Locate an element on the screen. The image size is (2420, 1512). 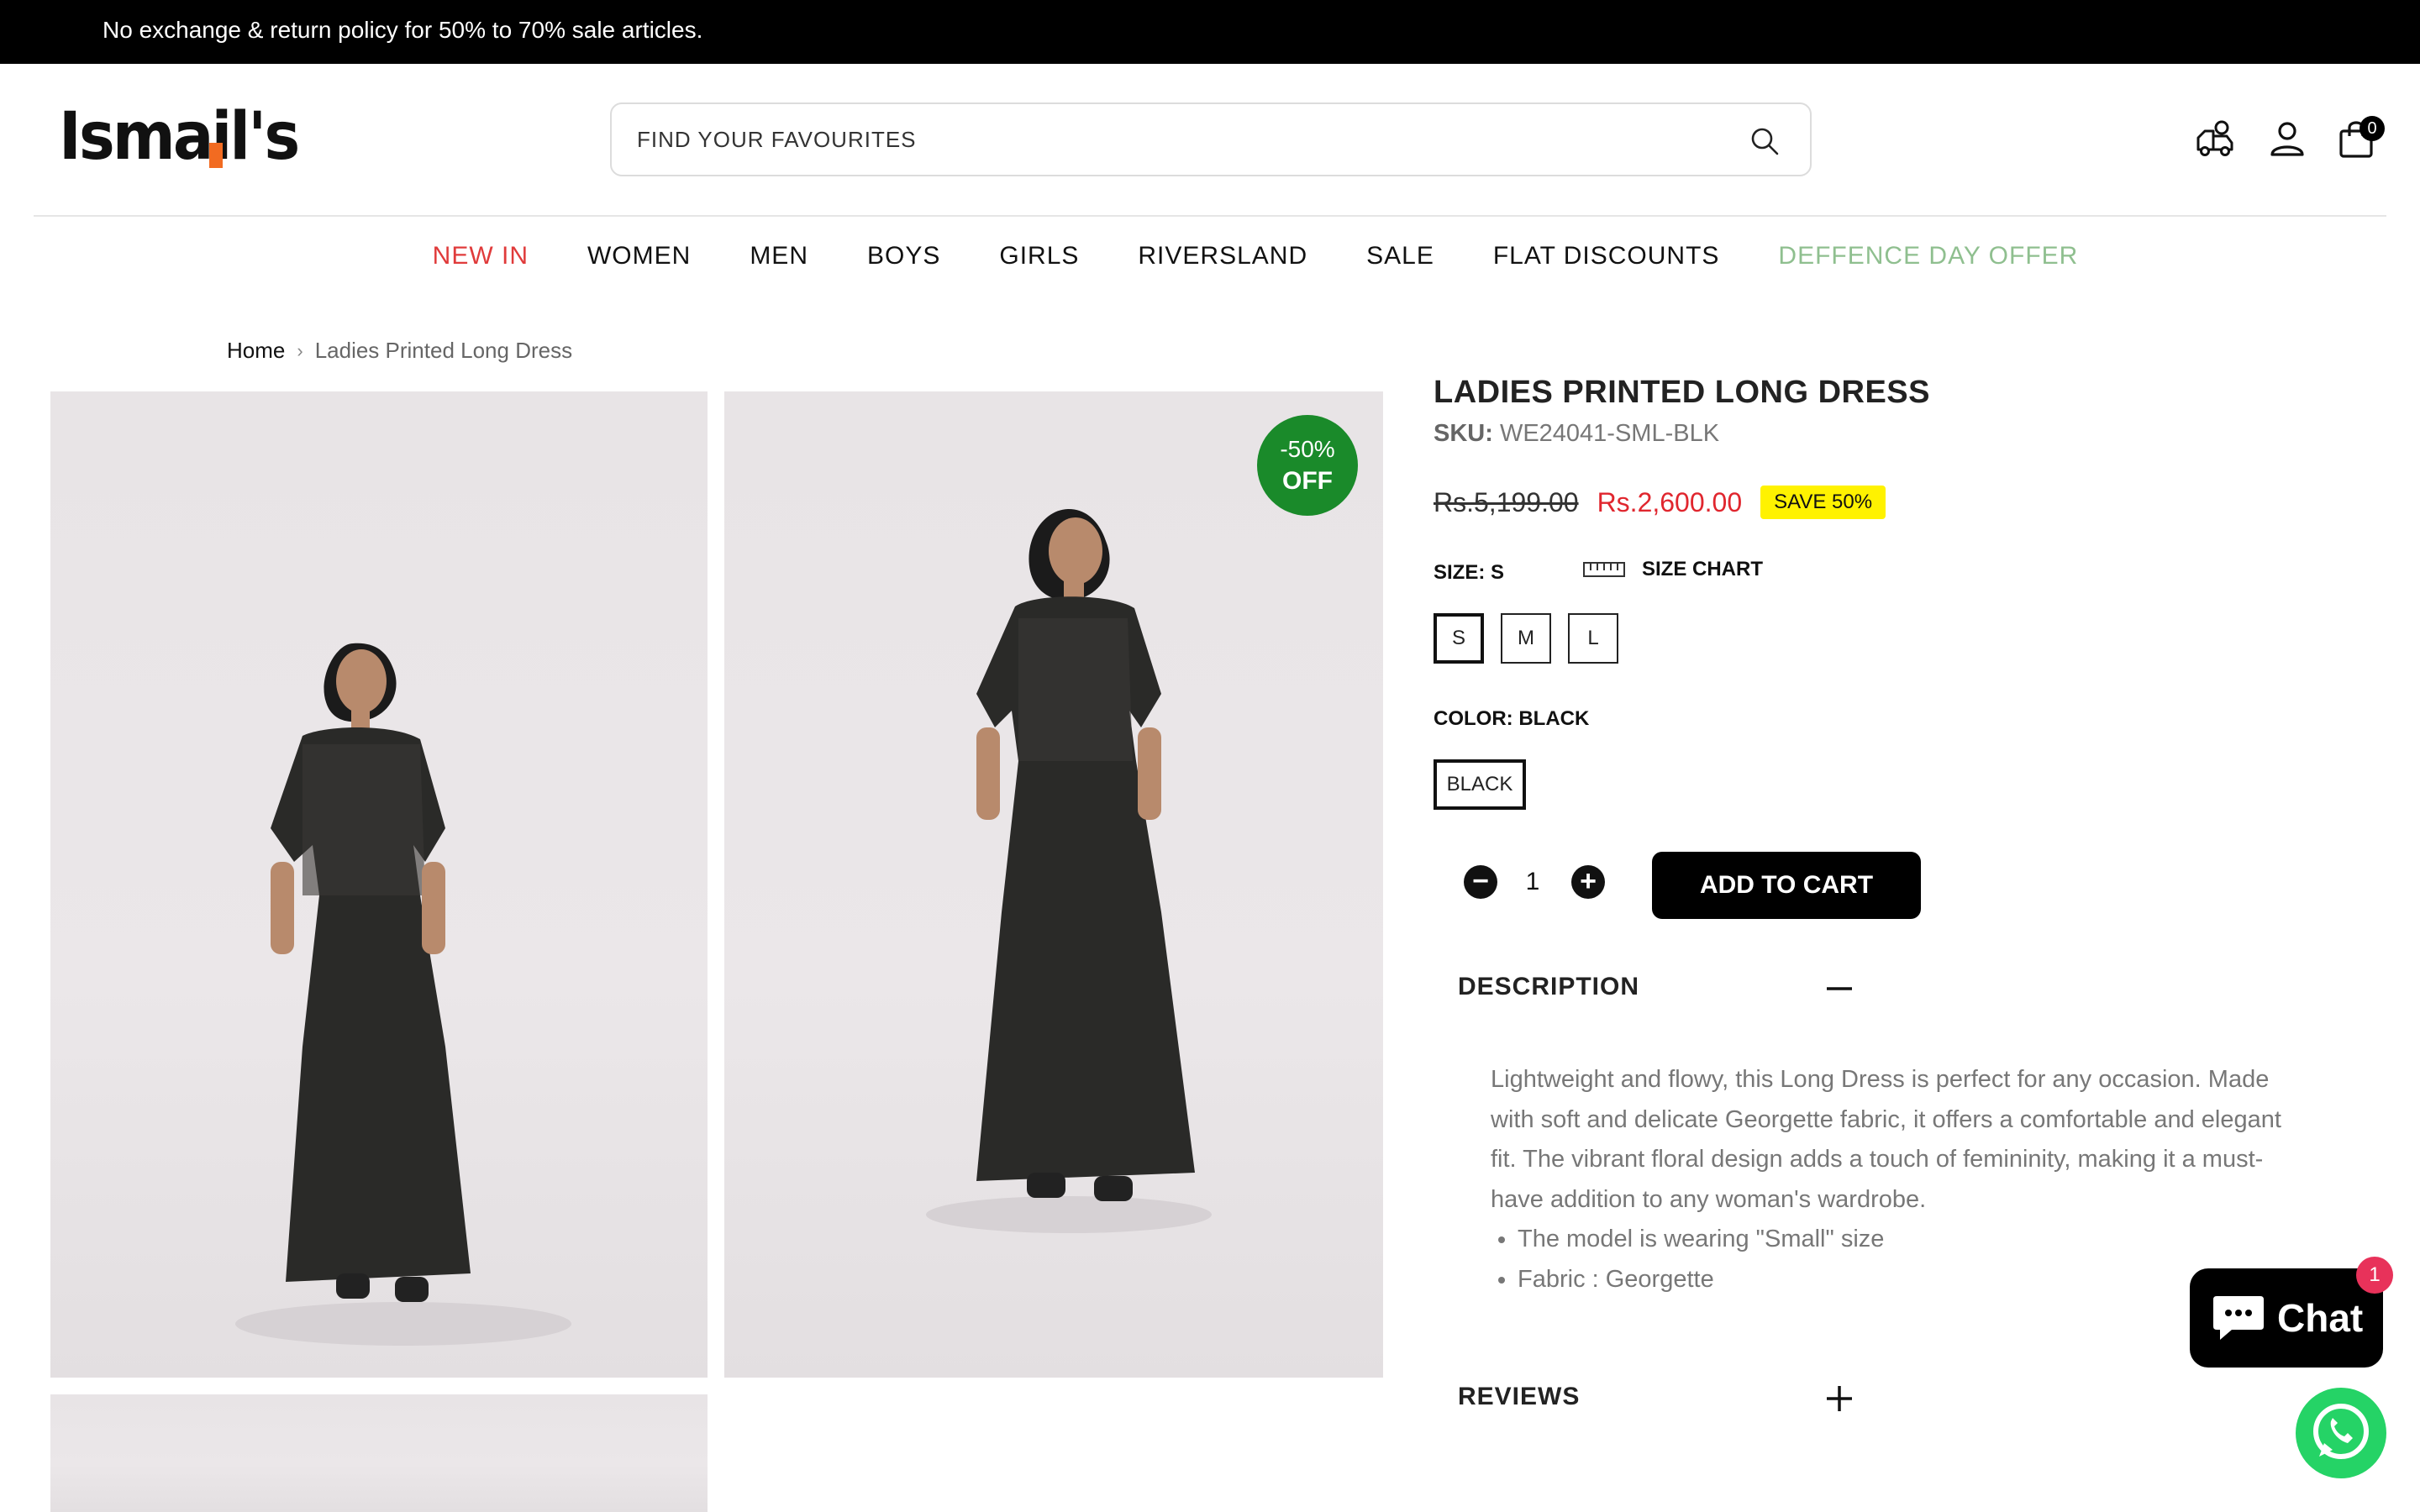
chevron-right-icon: › is located at coordinates (300, 350).